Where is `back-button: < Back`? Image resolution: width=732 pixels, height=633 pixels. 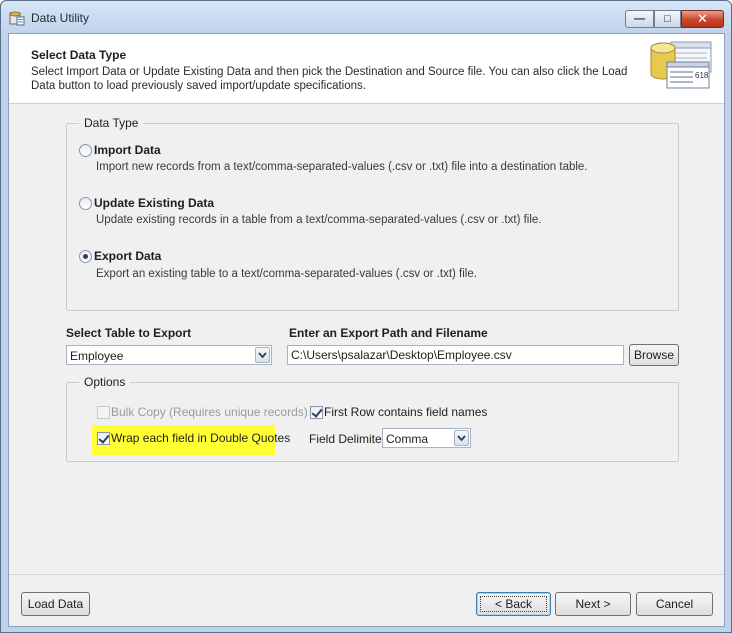
back-button: < Back is located at coordinates (513, 604).